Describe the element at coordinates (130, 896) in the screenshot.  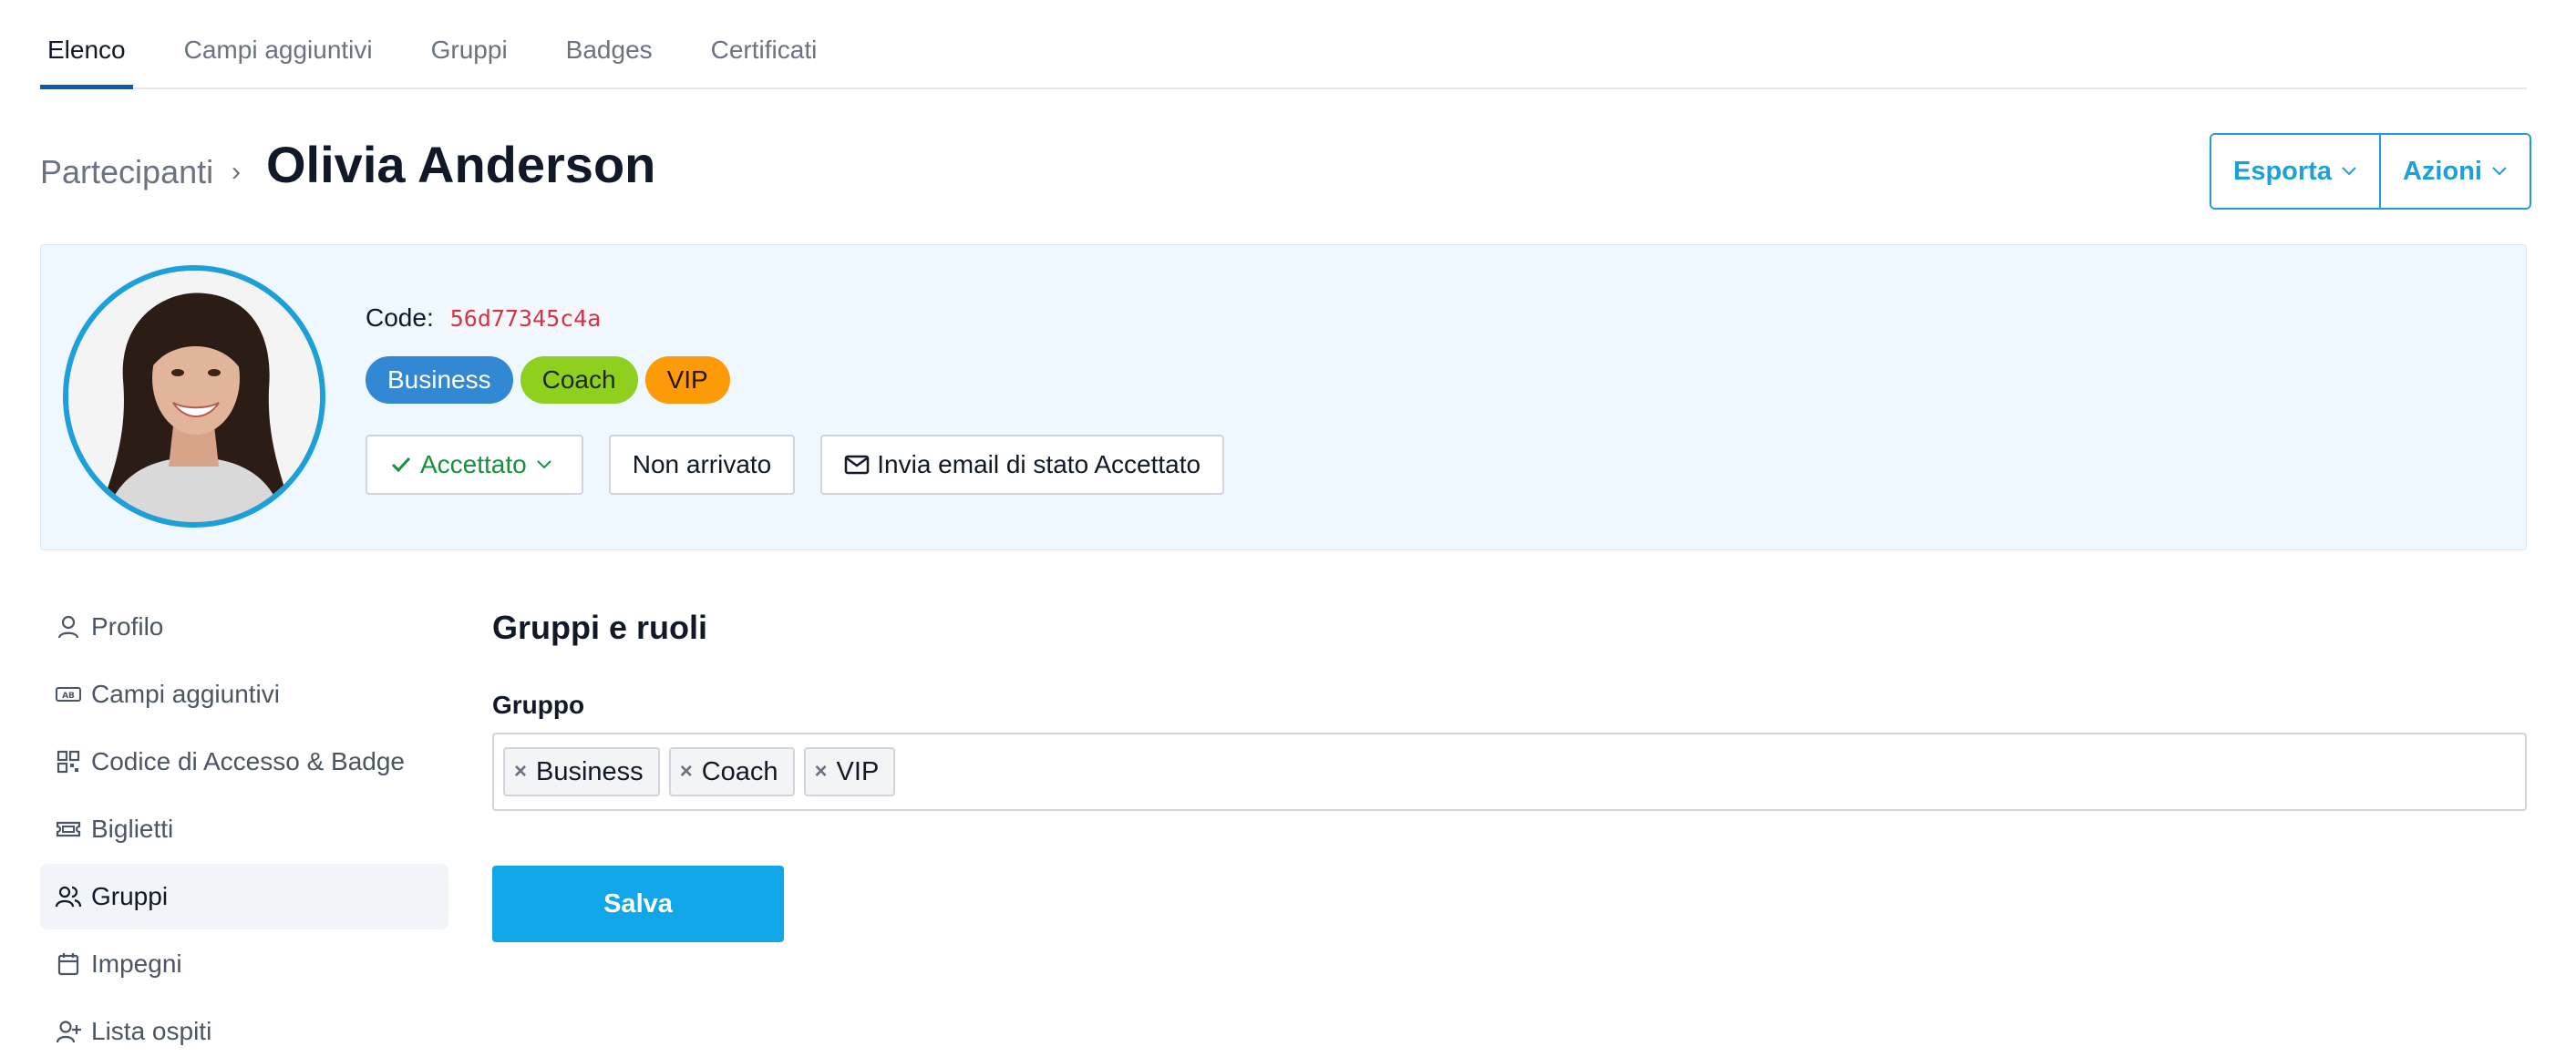
I see `sidebar-item-label: Gruppi` at that location.